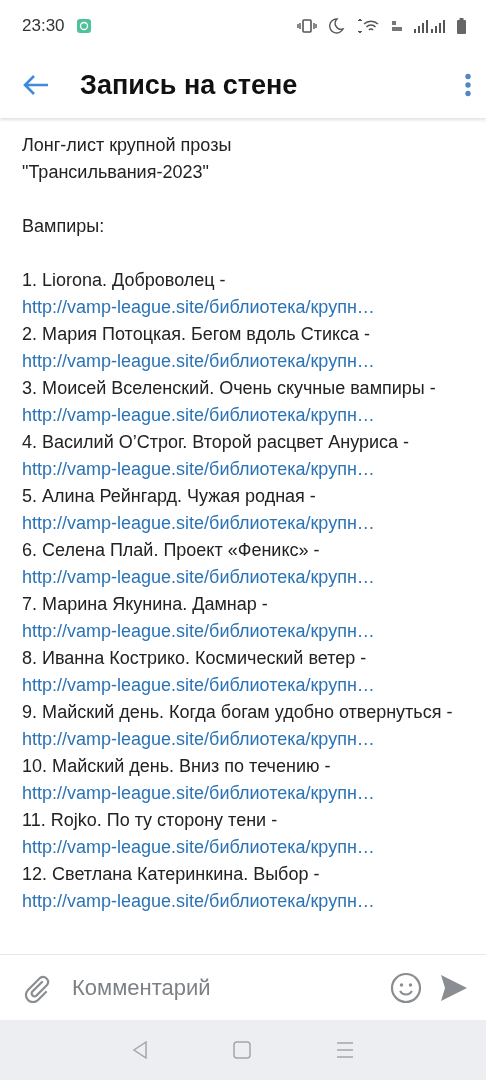 Image resolution: width=486 pixels, height=1080 pixels. I want to click on entry-text: 2. Мария Потоцкая. Бегом вдоль Стикса -, so click(196, 334).